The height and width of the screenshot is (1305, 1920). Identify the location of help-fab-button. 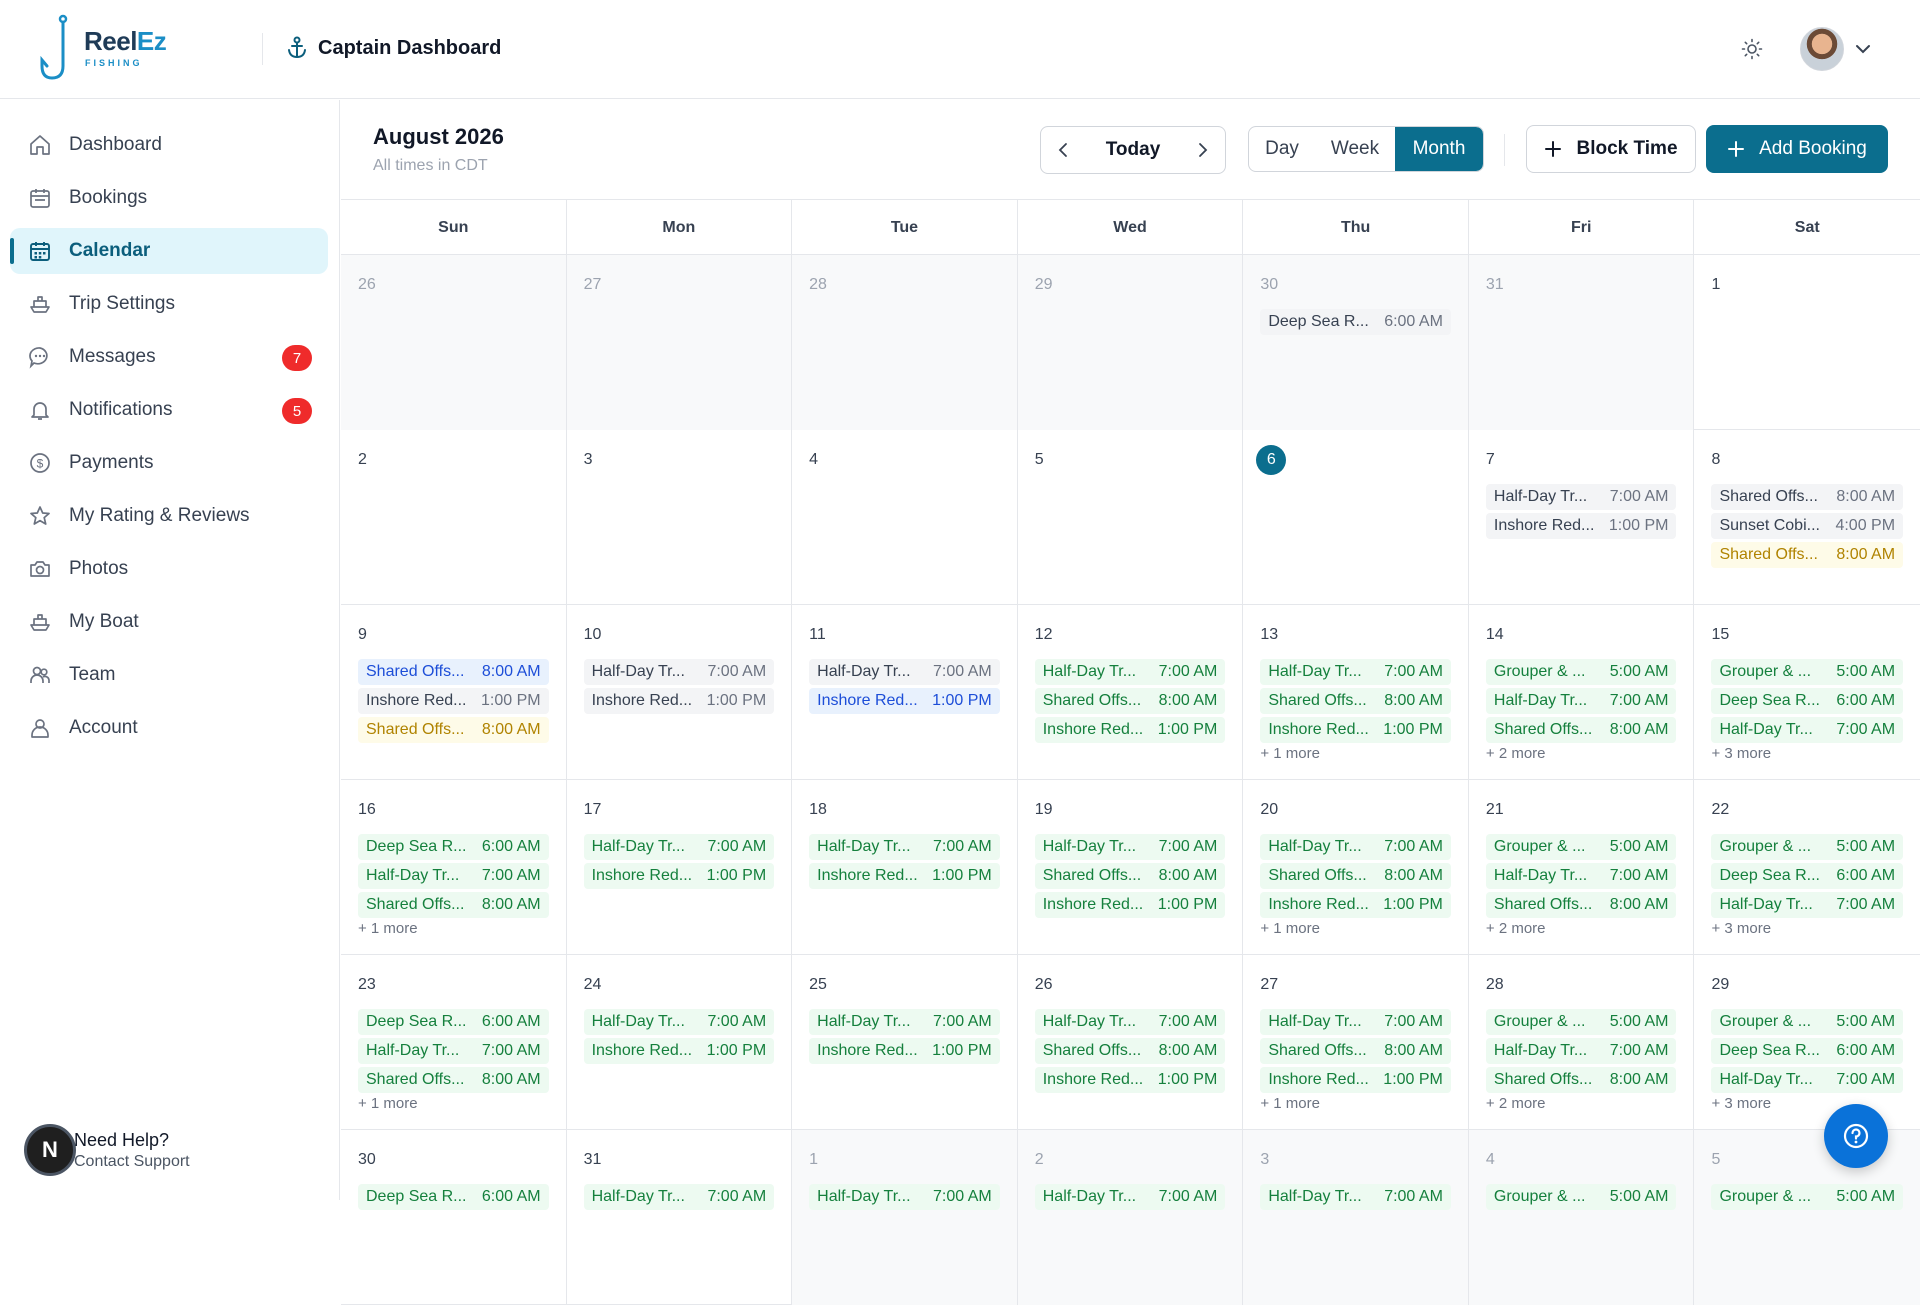
(1856, 1136).